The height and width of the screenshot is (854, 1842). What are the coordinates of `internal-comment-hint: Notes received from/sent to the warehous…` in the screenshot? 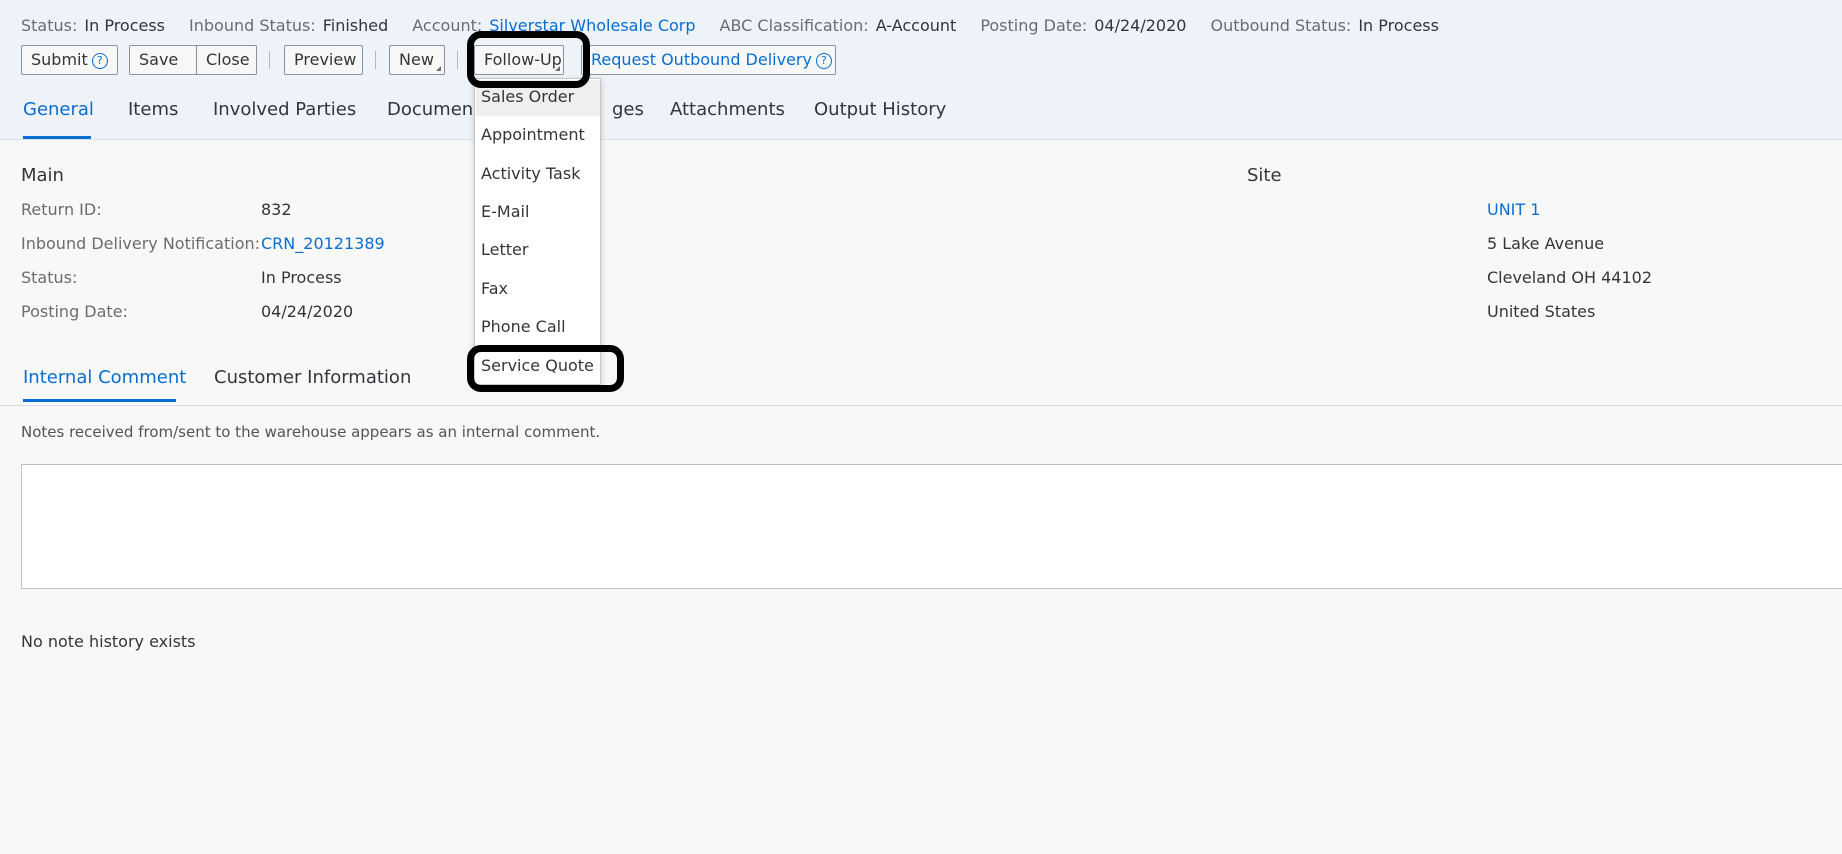 It's located at (311, 432).